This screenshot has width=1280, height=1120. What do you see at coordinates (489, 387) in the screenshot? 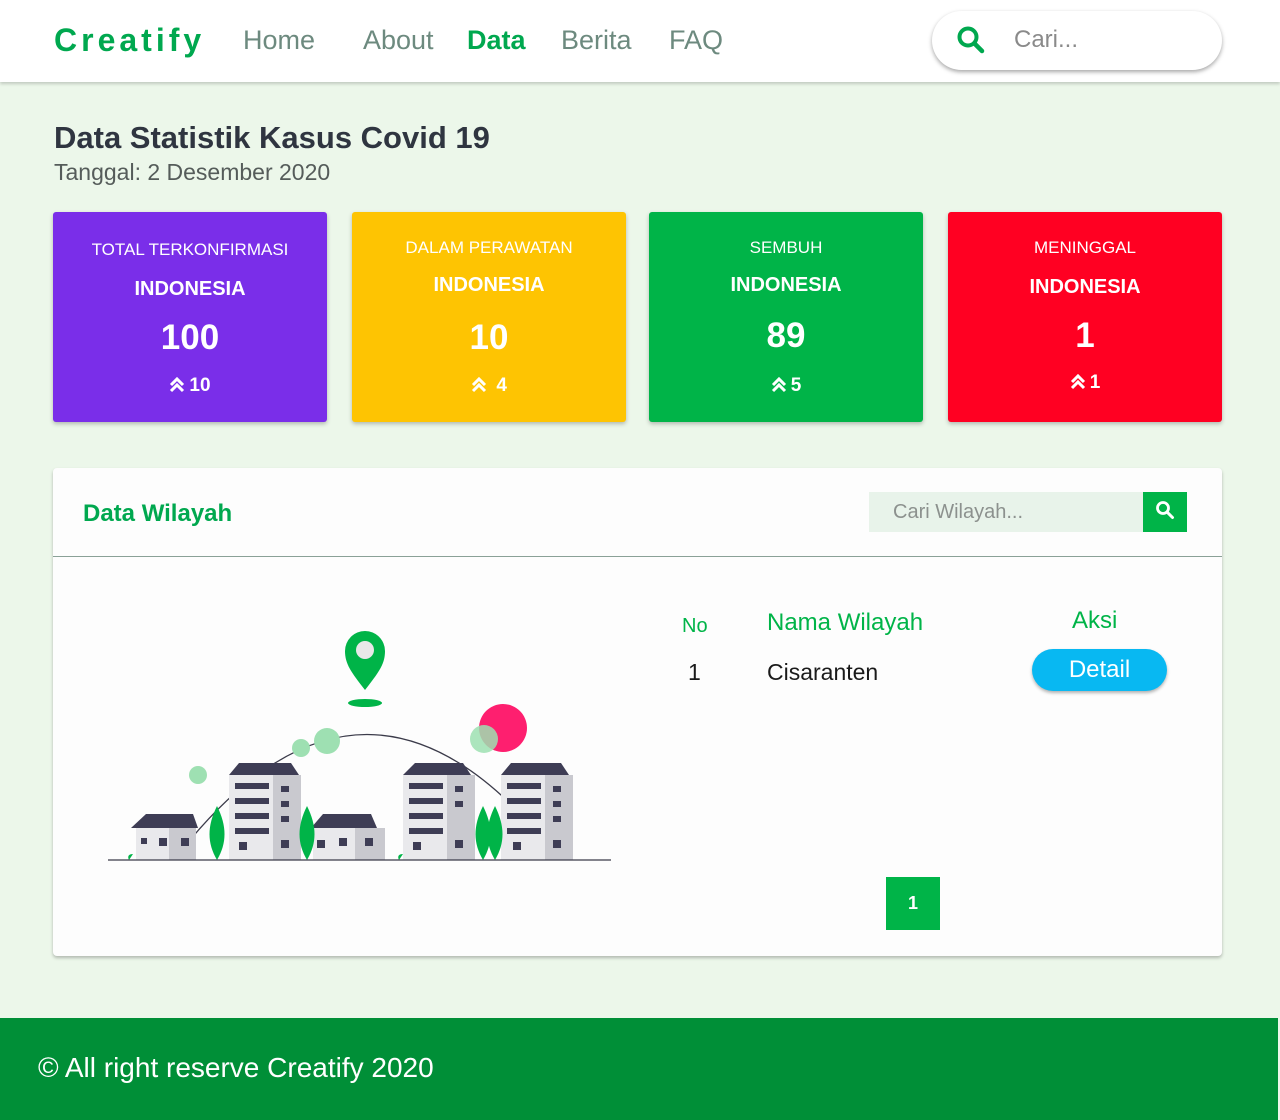
I see `stat-delta: 4` at bounding box center [489, 387].